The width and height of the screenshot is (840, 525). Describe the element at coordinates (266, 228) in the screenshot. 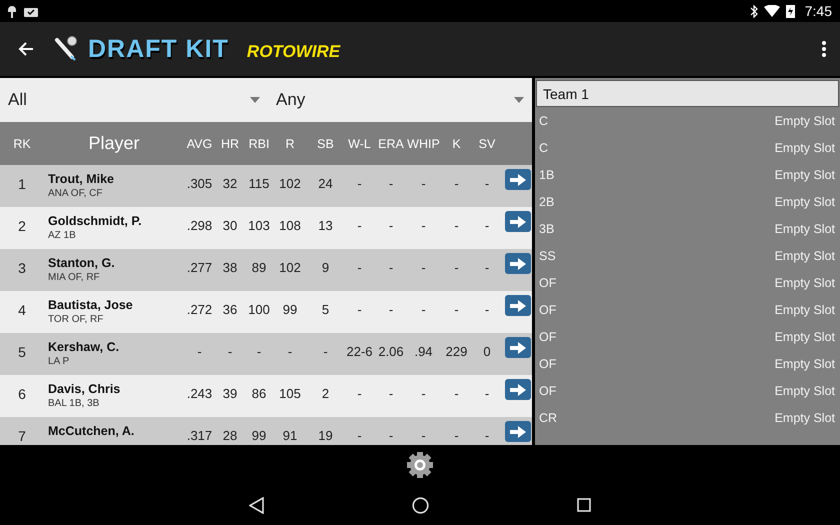

I see `player-row: 2 Goldschmidt, P. AZ 1B .298 30 103 108 13 - - - - -` at that location.